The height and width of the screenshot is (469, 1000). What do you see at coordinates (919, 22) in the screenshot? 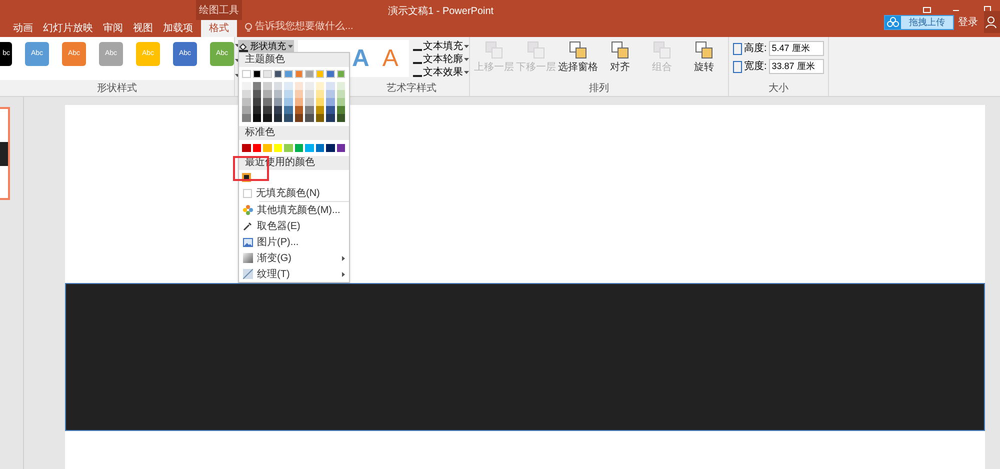
I see `upload-button: 拖拽上传` at bounding box center [919, 22].